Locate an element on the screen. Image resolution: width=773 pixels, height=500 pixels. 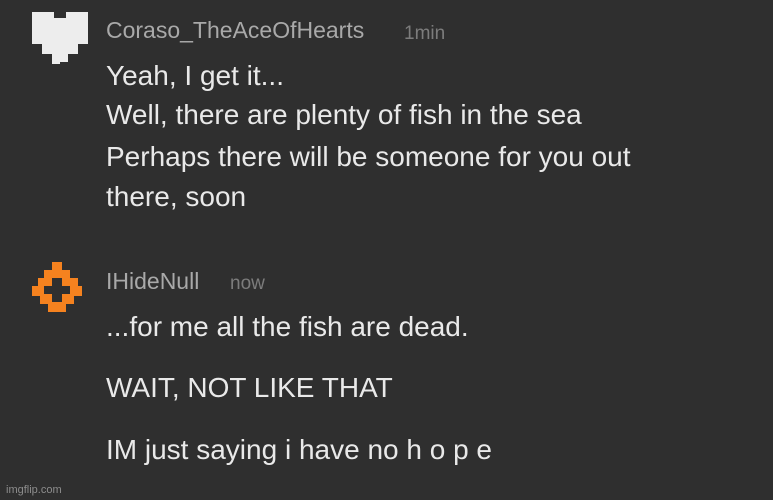
white-pixel-heart-icon is located at coordinates (60, 38).